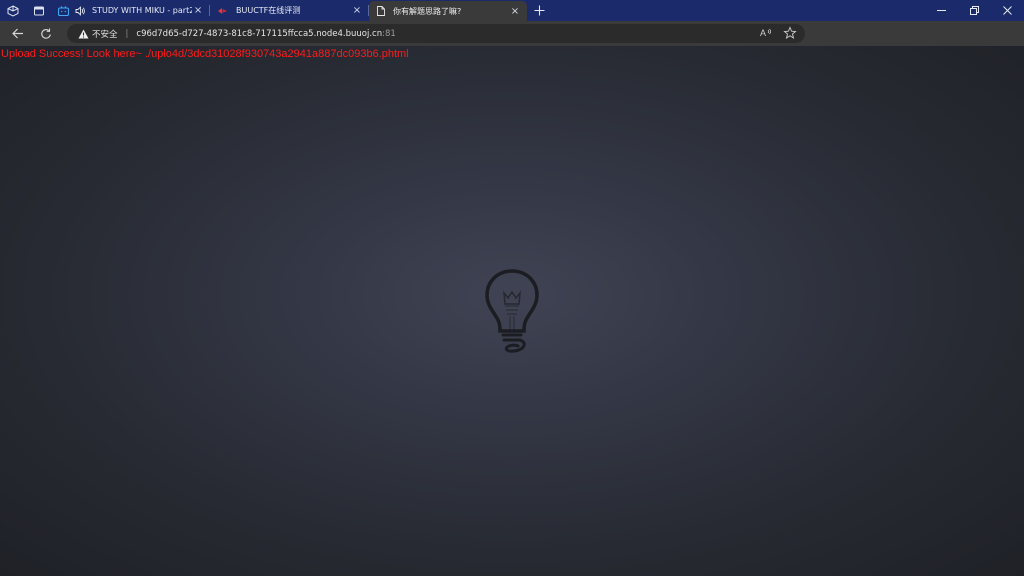  What do you see at coordinates (63, 10) in the screenshot?
I see `bilibili-tv-icon` at bounding box center [63, 10].